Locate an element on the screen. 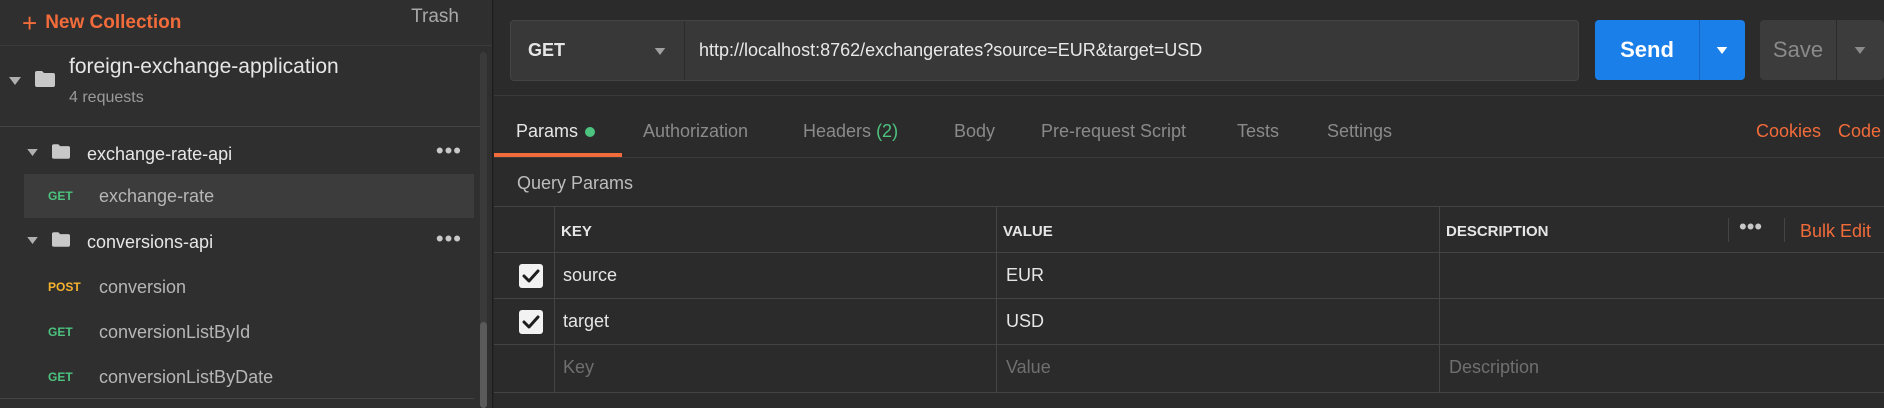 This screenshot has width=1884, height=408. folder-item-exchange-rate-api: exchange-rate-api ••• is located at coordinates (237, 154).